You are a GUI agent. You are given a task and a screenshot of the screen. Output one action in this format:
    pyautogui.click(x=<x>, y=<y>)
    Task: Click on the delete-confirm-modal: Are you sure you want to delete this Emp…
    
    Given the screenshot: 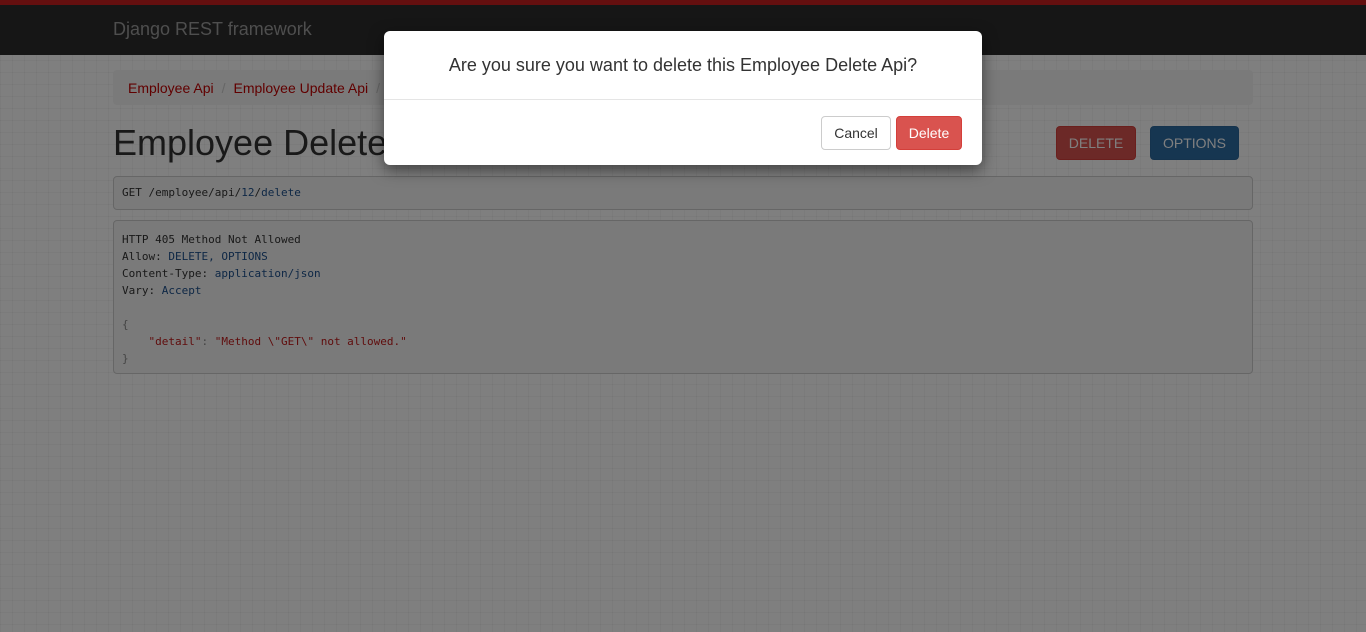 What is the action you would take?
    pyautogui.click(x=683, y=98)
    